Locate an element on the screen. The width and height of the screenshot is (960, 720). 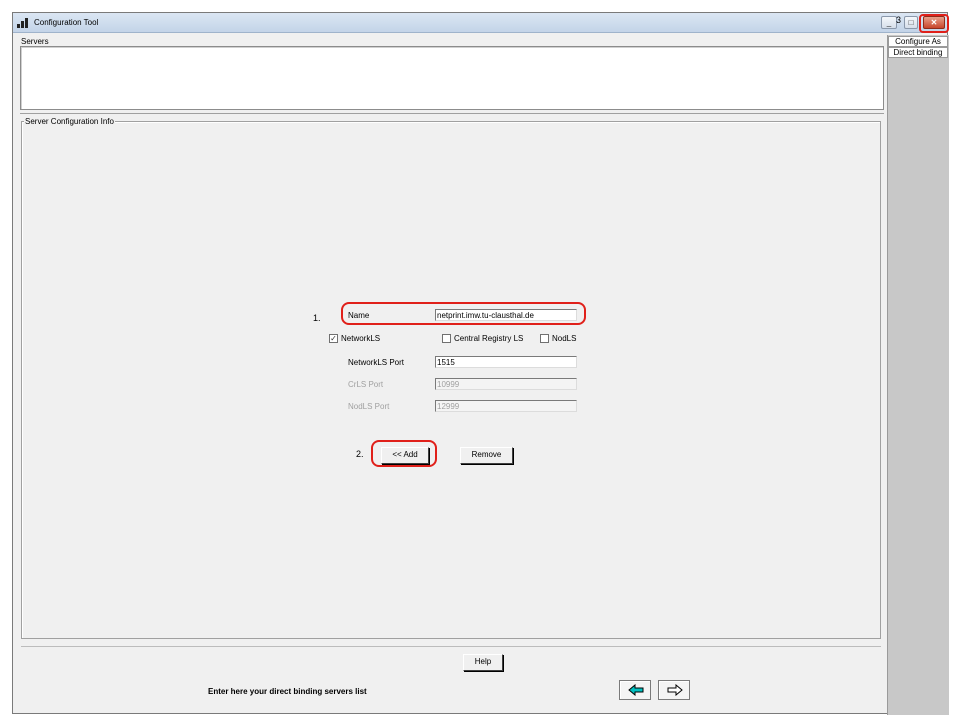
nodls-port-label: NodLS Port is located at coordinates (369, 406).